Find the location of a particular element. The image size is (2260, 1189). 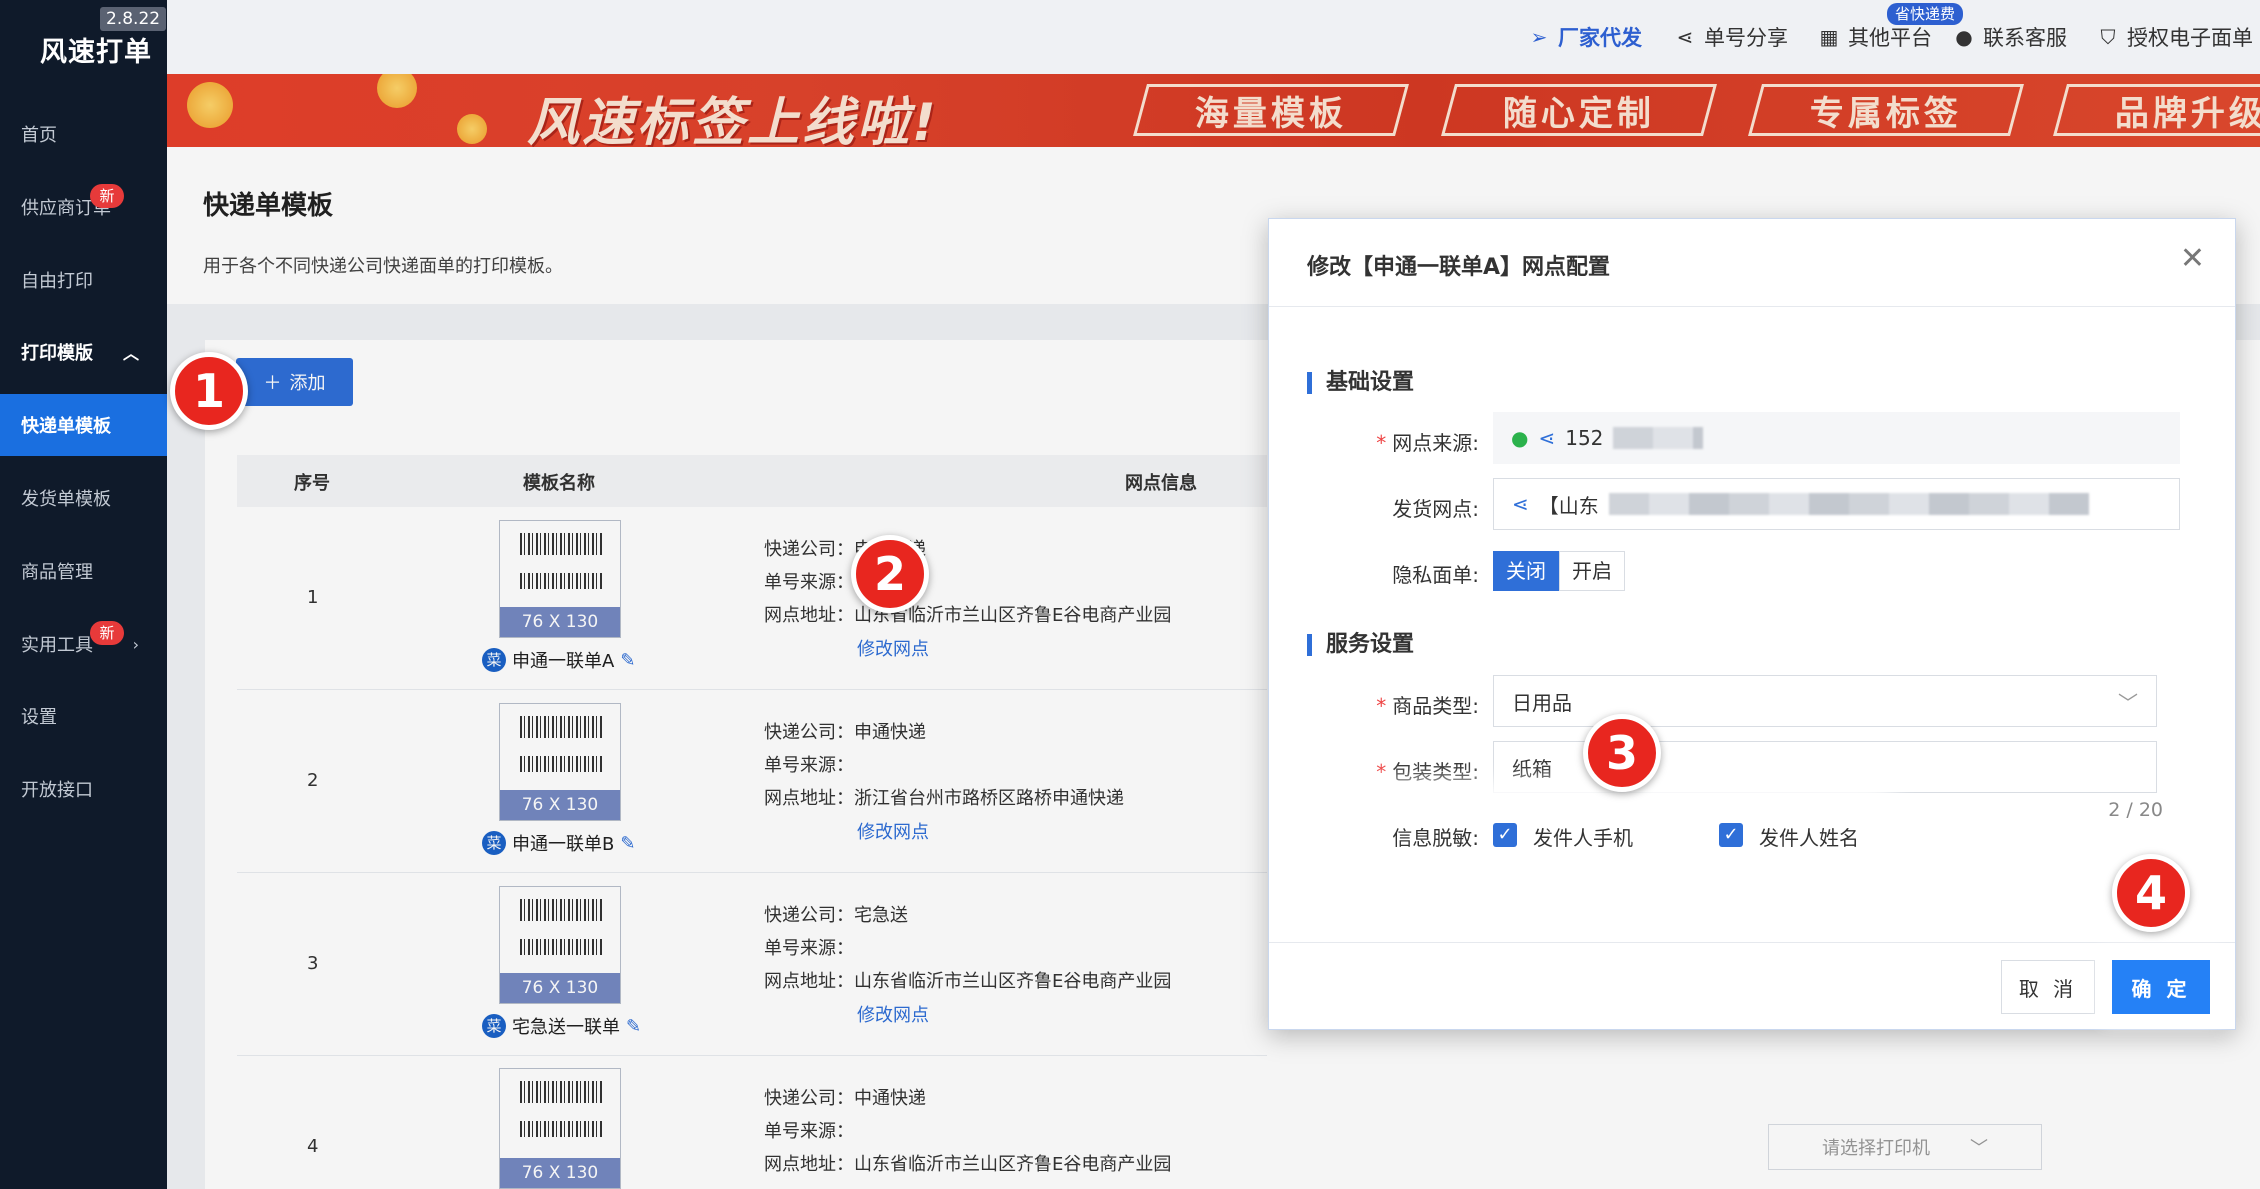

sidebar-item-products: 商品管理 is located at coordinates (83, 571).